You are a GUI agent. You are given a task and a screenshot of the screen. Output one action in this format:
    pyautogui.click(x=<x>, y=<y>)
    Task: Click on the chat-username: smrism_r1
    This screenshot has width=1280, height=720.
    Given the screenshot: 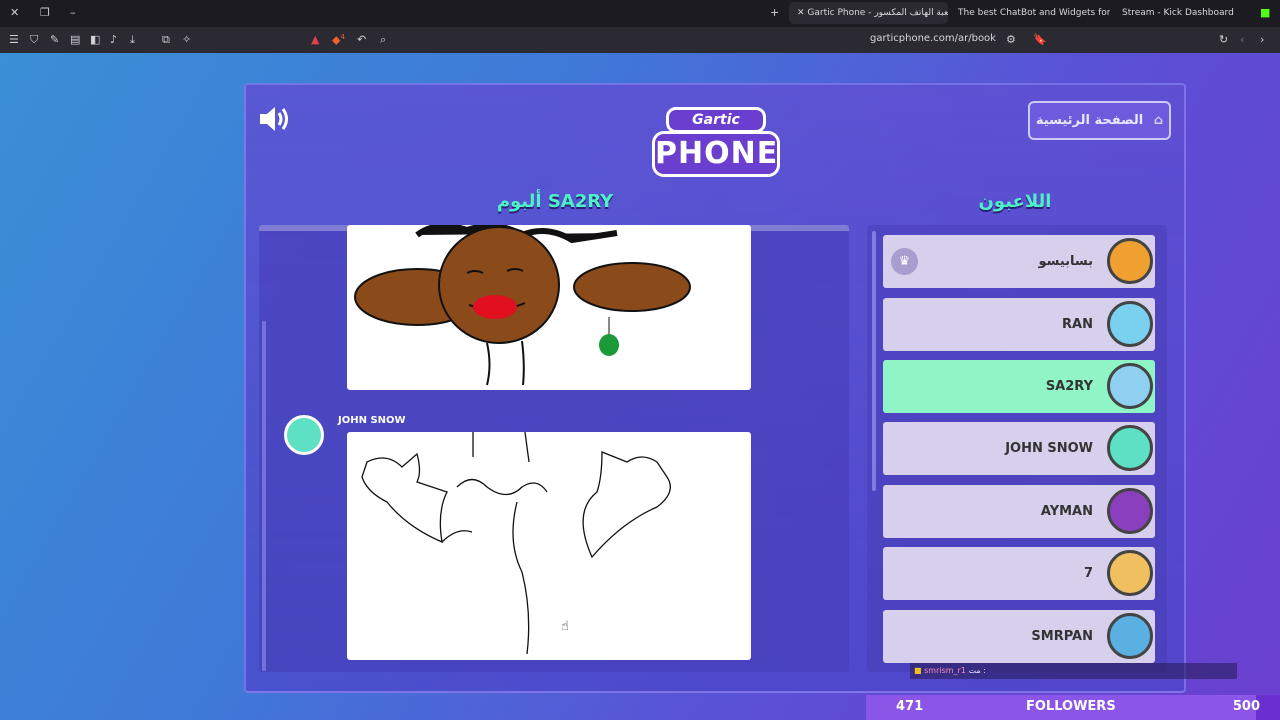 What is the action you would take?
    pyautogui.click(x=945, y=670)
    